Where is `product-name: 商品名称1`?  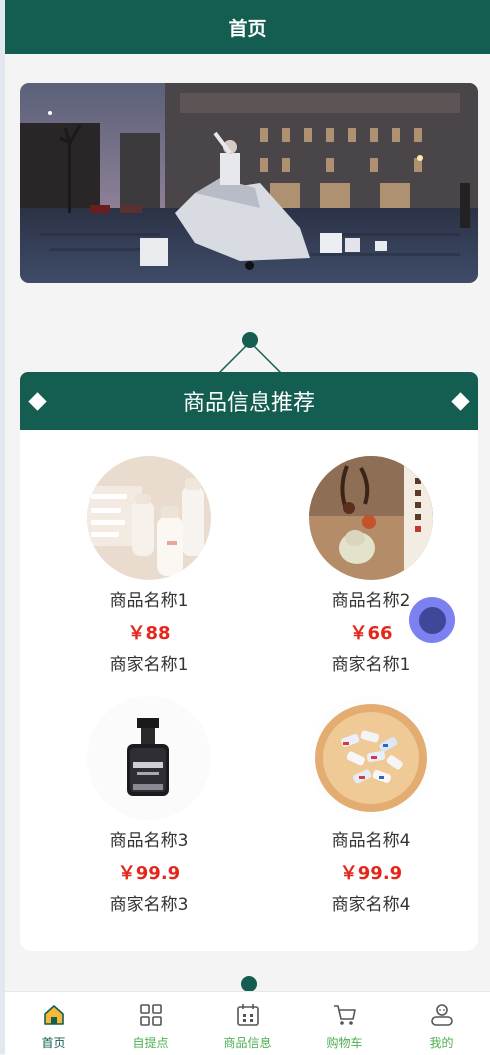 product-name: 商品名称1 is located at coordinates (149, 601).